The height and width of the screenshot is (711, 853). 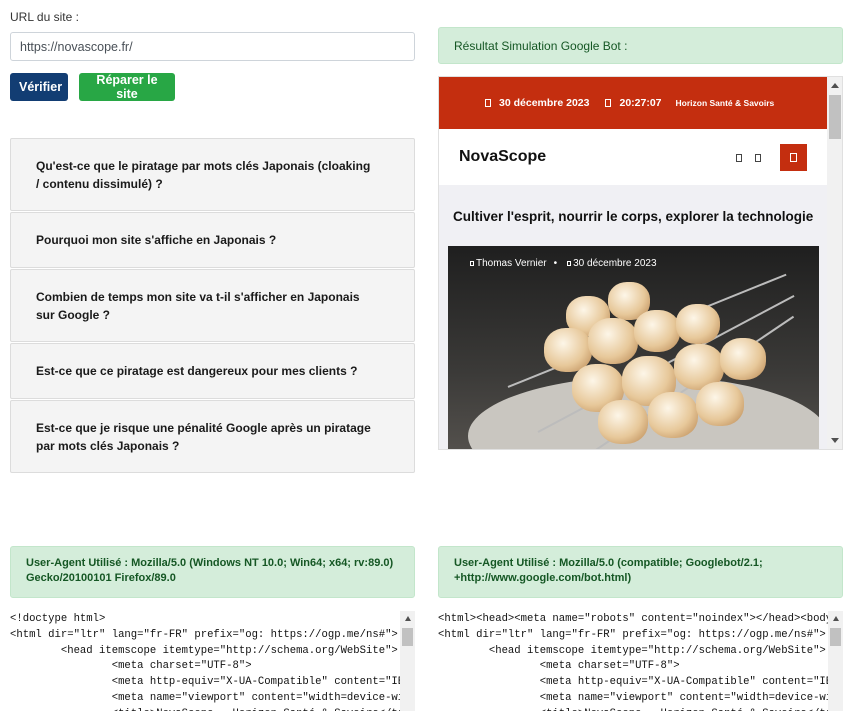 I want to click on frame-scrollbar-thumb, so click(x=835, y=117).